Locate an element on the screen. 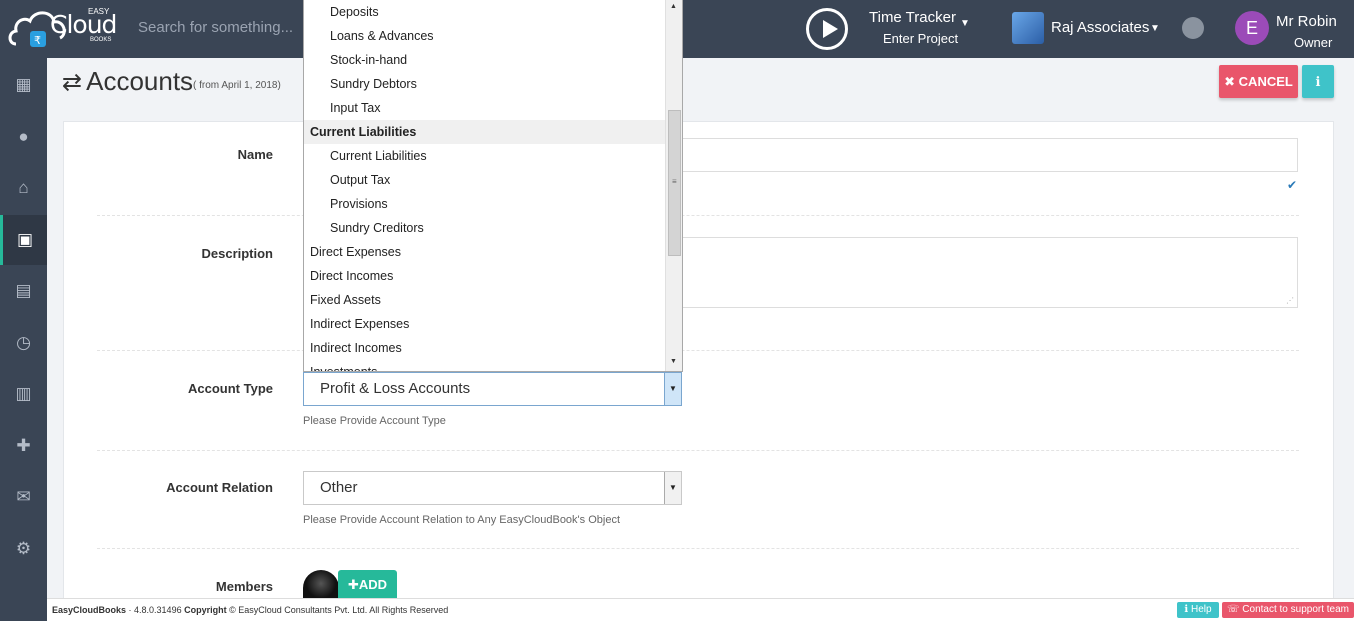 The width and height of the screenshot is (1354, 621). page-title: ⇄ Accounts is located at coordinates (127, 81).